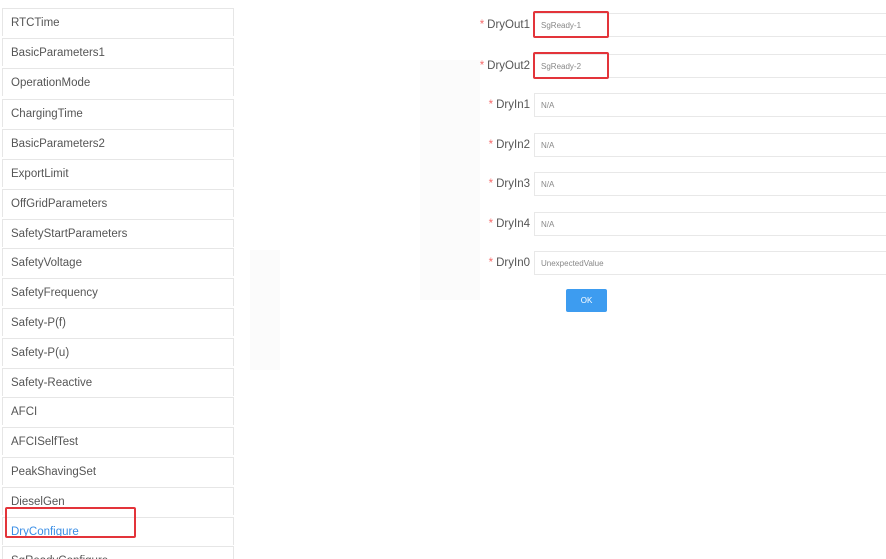  Describe the element at coordinates (118, 322) in the screenshot. I see `sidebar-item-safety-pf: Safety-P(f)` at that location.